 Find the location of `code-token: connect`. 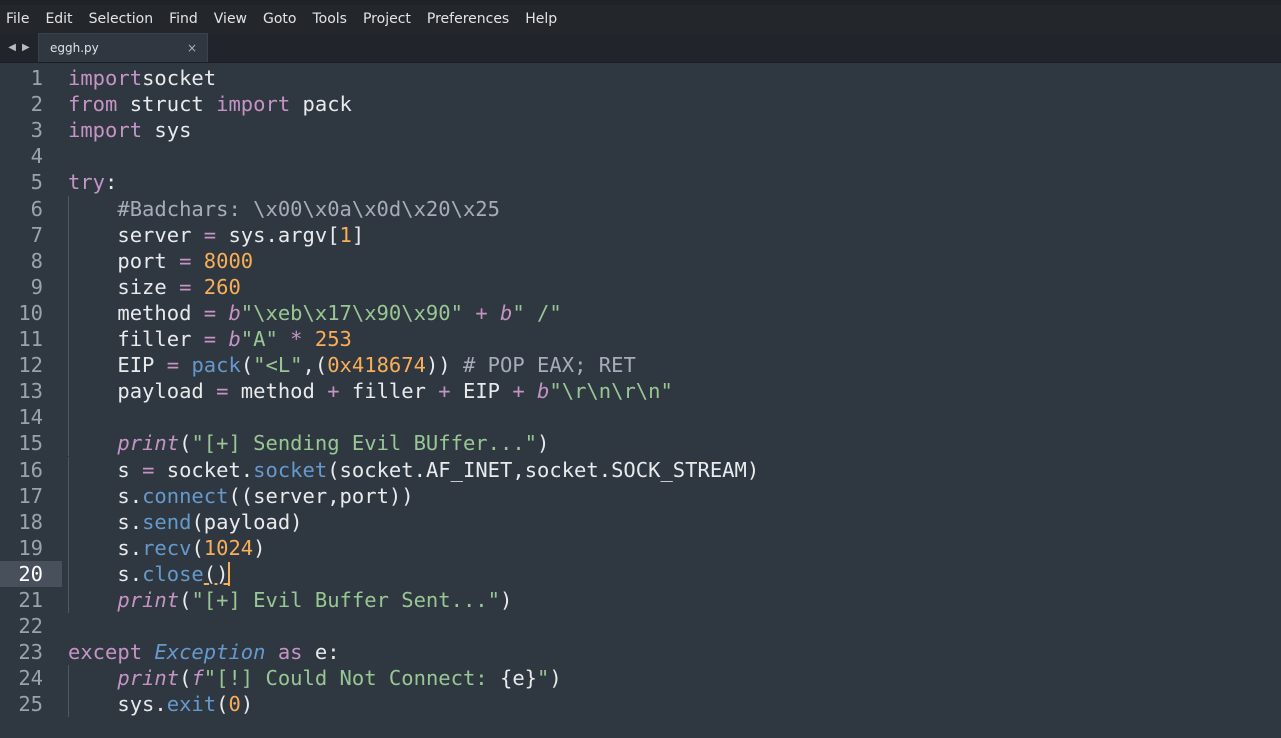

code-token: connect is located at coordinates (185, 495).